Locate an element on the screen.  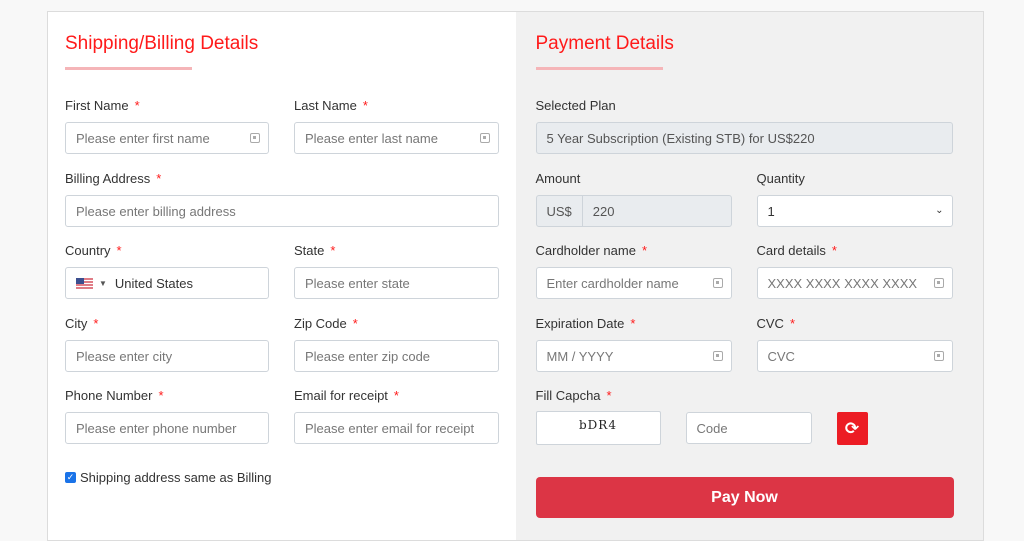
expiration-label: Expiration Date * is located at coordinates (585, 323).